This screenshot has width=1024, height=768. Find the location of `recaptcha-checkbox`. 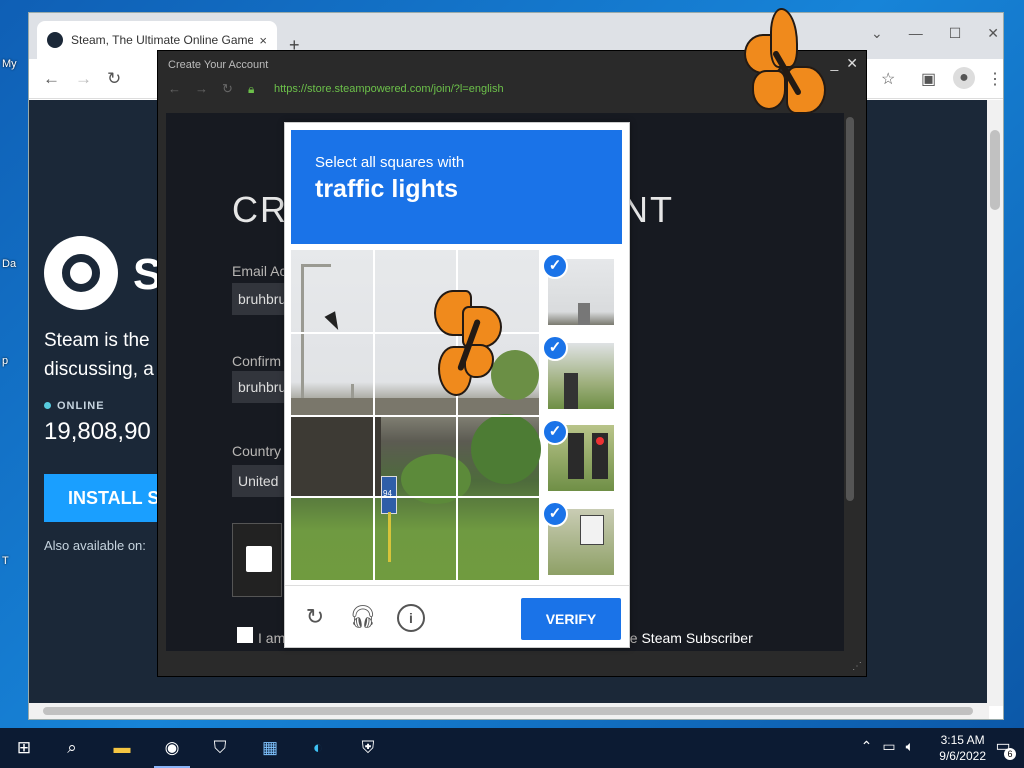

recaptcha-checkbox is located at coordinates (259, 559).